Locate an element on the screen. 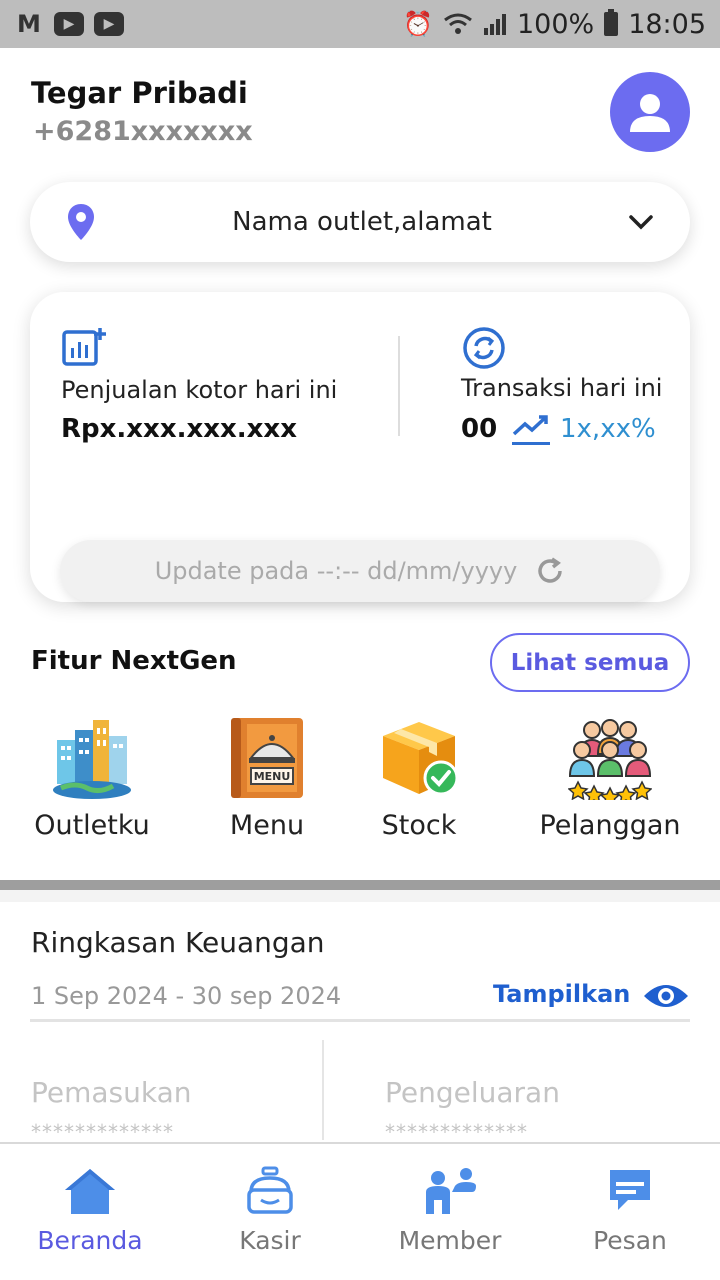  bottom-nav: Beranda Kasir Member Pesan is located at coordinates (360, 1211).